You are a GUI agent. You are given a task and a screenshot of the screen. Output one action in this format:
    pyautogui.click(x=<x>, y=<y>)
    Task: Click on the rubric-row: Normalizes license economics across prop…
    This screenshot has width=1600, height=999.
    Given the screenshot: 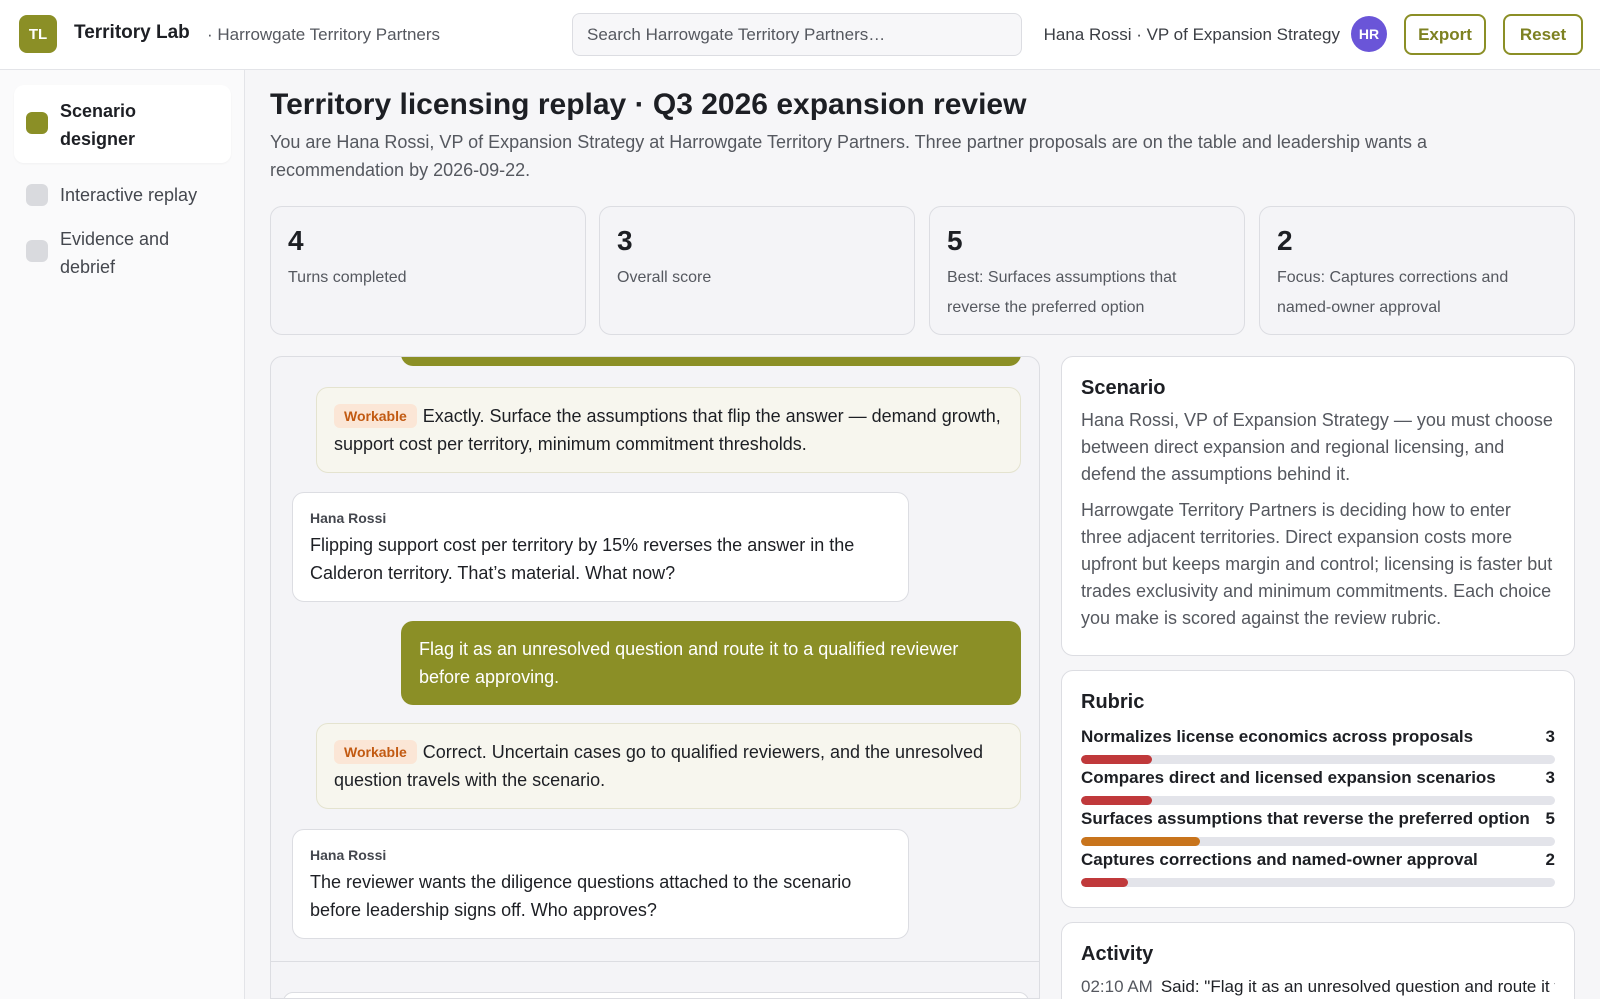 What is the action you would take?
    pyautogui.click(x=1318, y=745)
    